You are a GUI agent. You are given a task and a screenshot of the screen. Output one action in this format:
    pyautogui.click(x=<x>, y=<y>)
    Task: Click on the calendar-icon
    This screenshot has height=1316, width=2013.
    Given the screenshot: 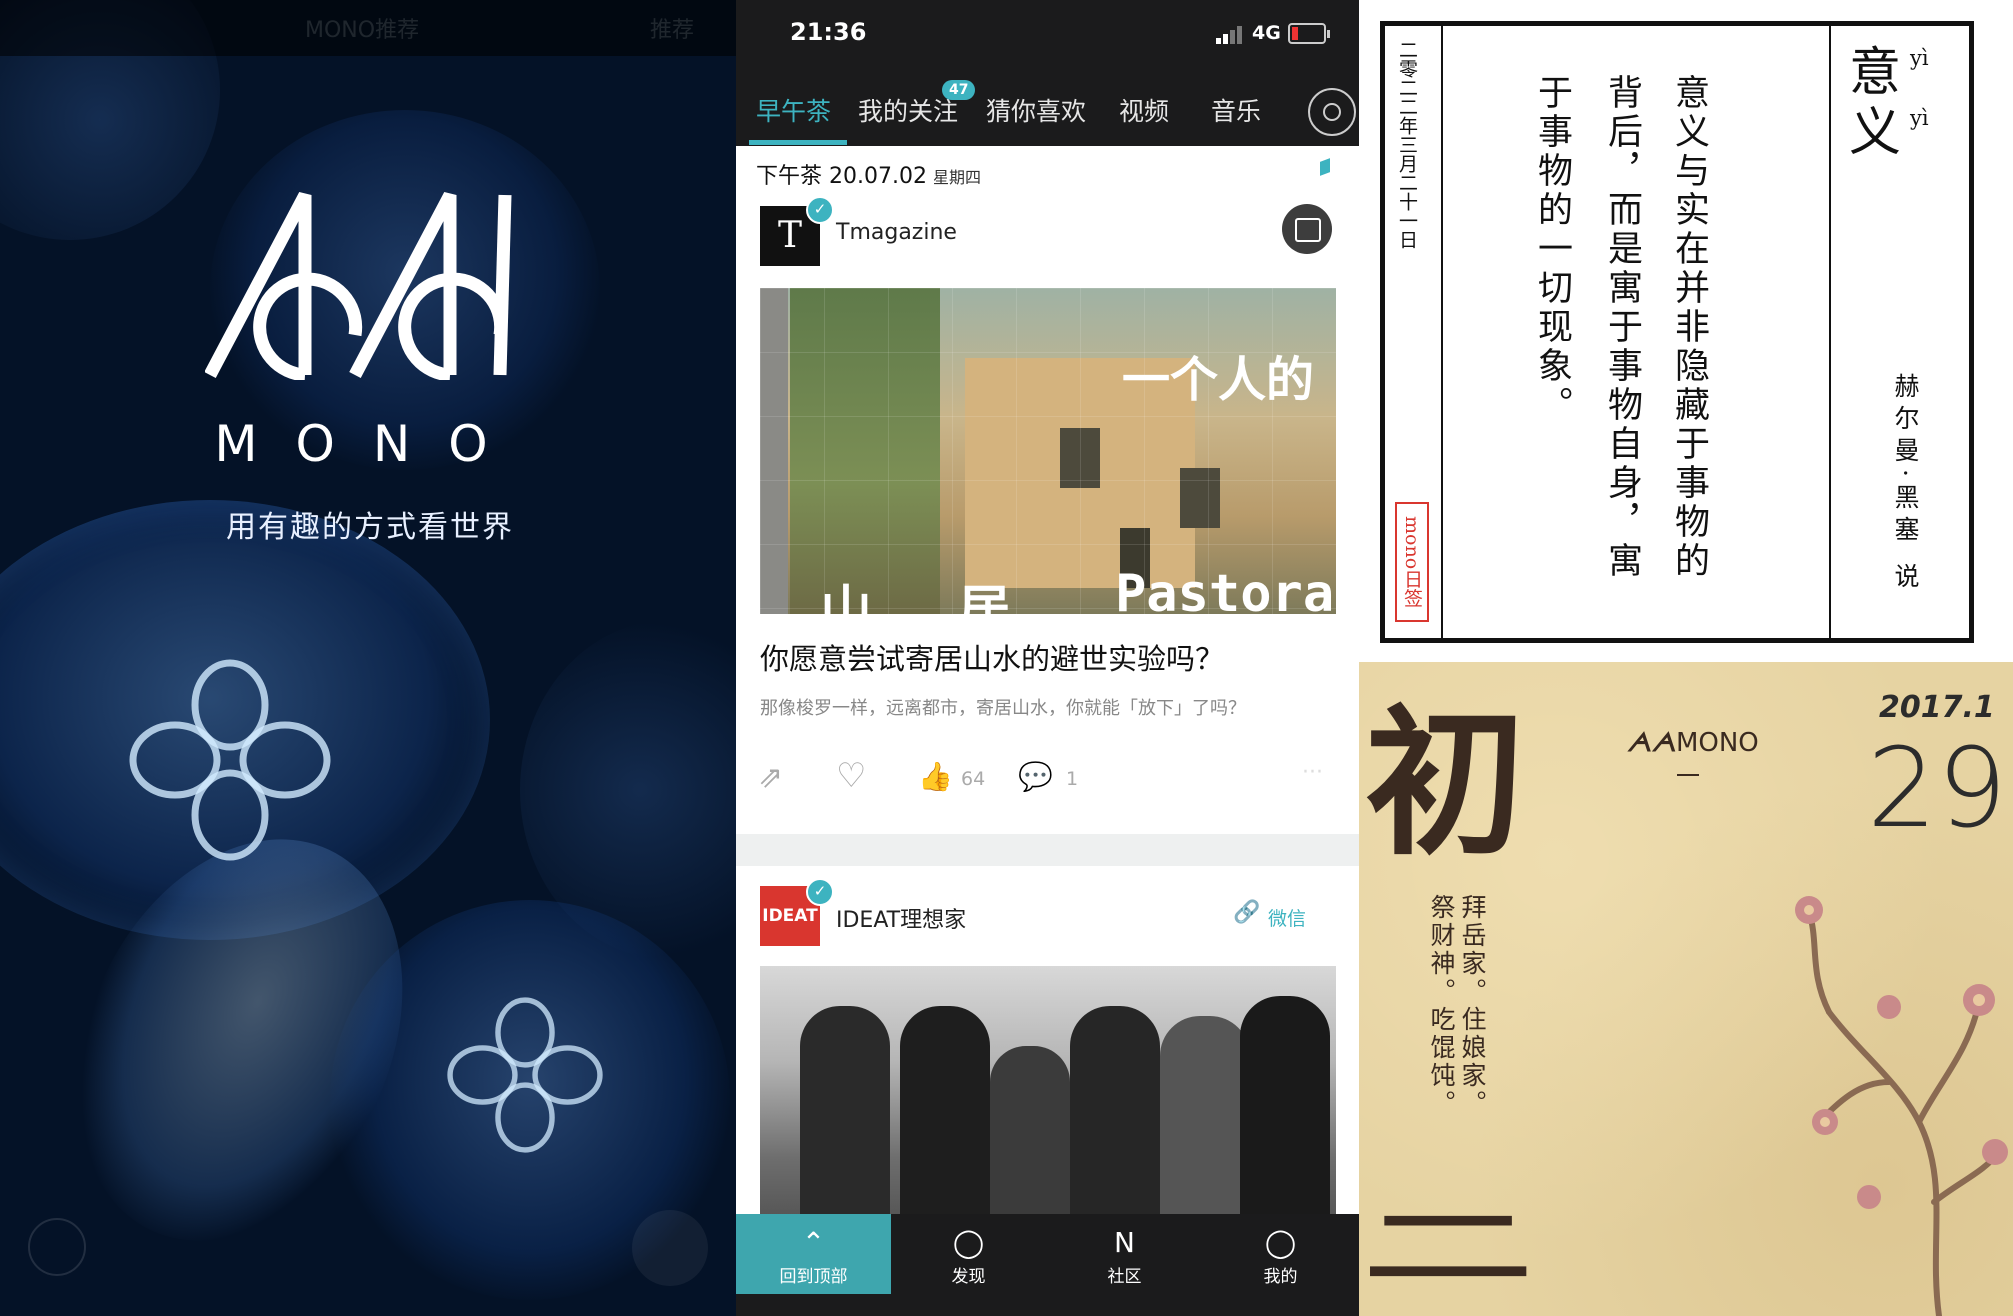 What is the action you would take?
    pyautogui.click(x=1307, y=229)
    